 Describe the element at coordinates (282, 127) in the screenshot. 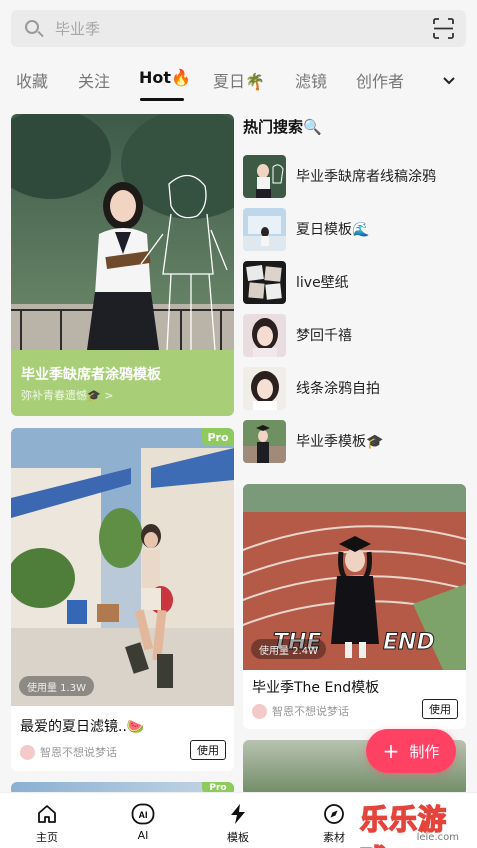

I see `hot-search-title: 热门搜索🔍` at that location.